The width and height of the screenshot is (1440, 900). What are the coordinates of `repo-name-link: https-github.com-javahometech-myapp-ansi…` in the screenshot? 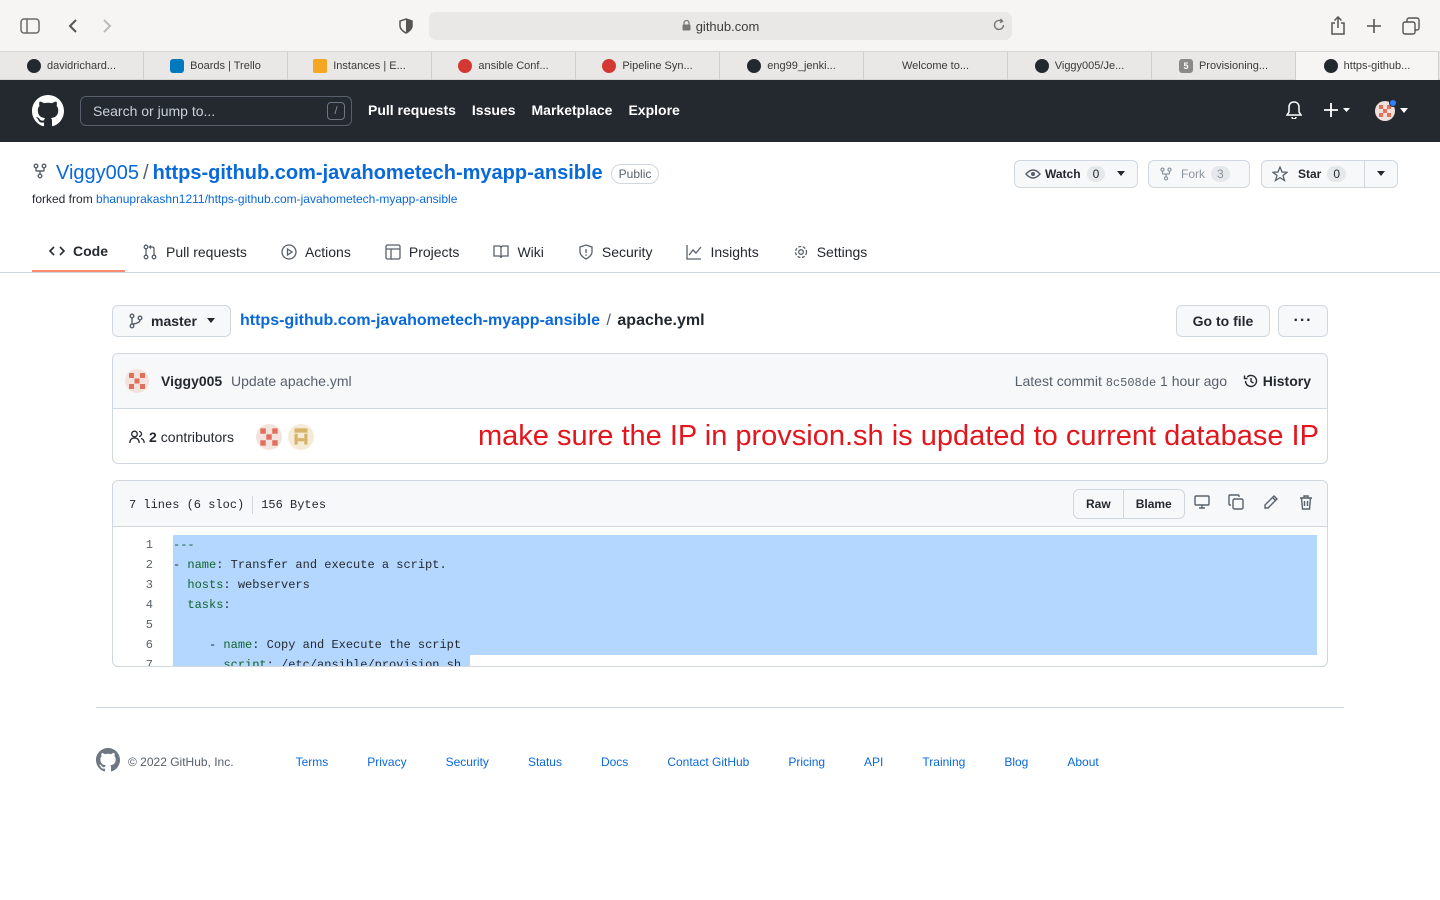 It's located at (378, 173).